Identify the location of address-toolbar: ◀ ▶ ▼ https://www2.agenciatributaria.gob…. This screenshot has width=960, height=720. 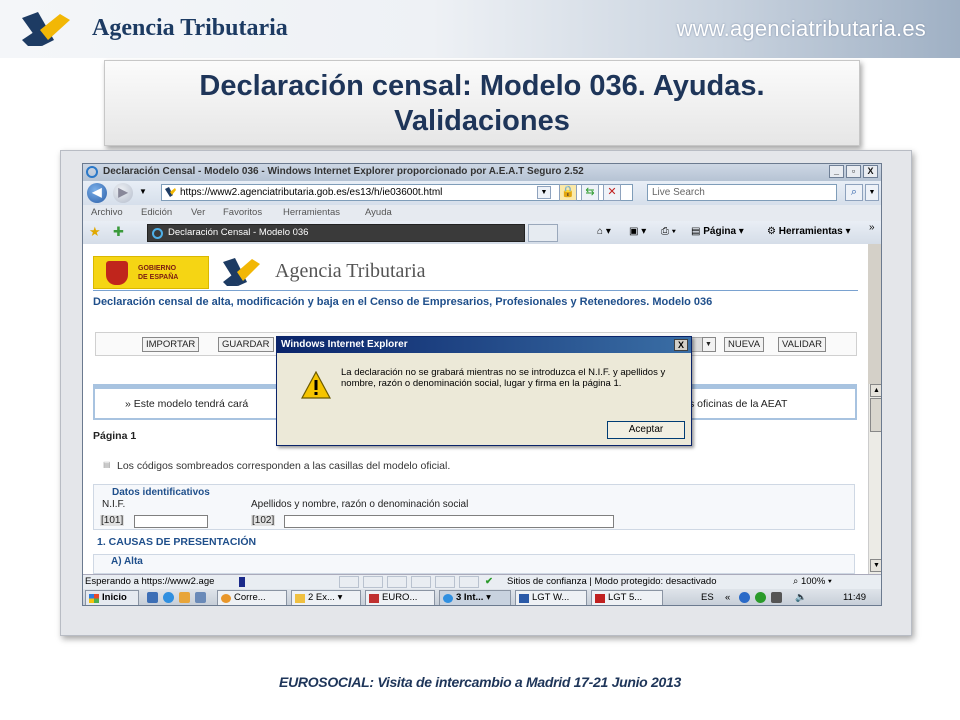
(482, 193).